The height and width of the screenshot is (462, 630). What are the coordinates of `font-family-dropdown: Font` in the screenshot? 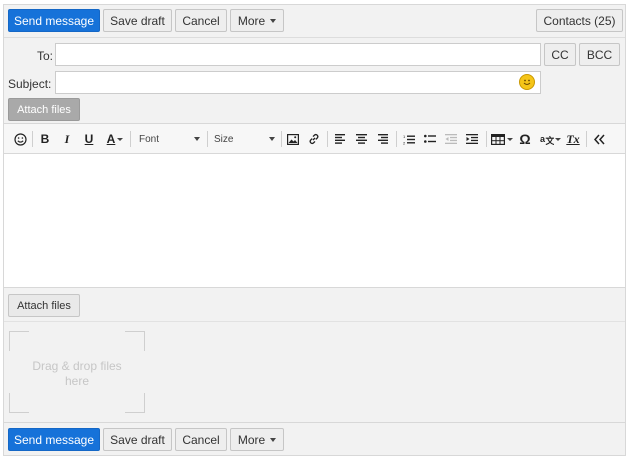 It's located at (169, 139).